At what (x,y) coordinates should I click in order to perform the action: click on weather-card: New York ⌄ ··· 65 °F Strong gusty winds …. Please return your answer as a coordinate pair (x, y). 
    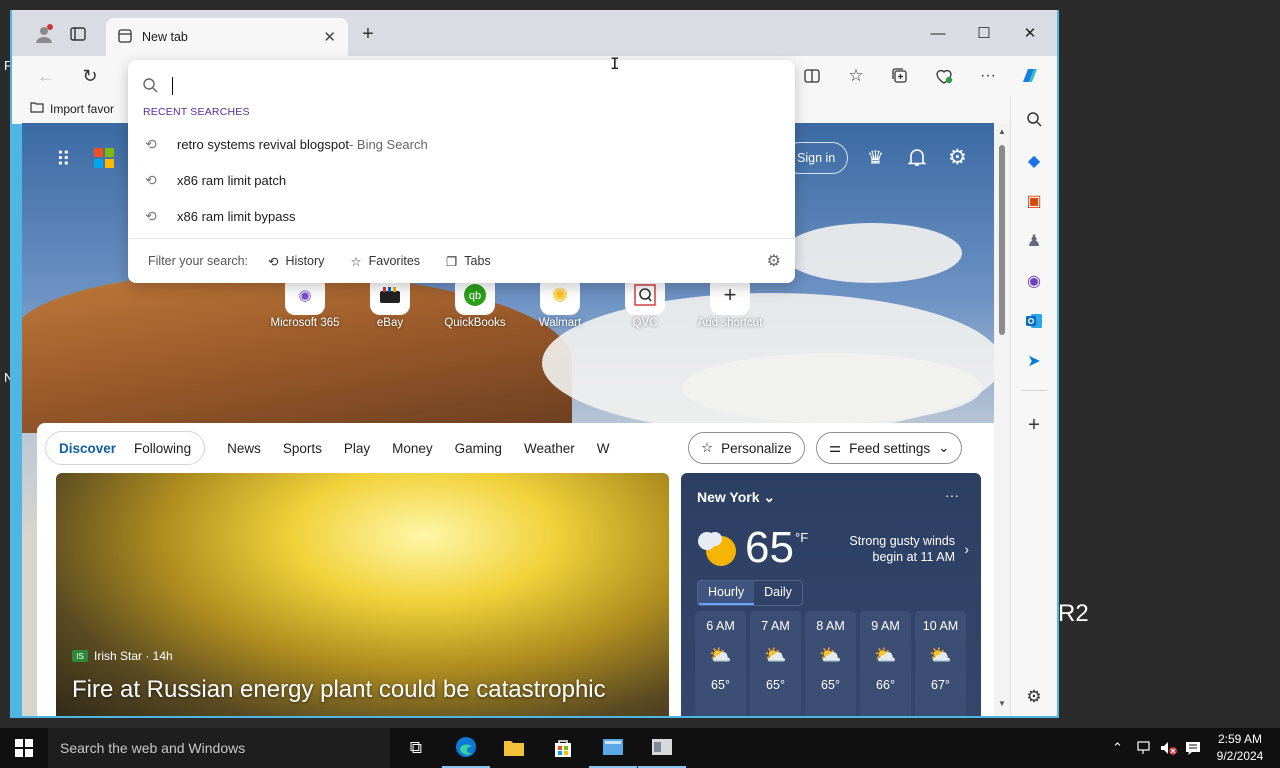
    Looking at the image, I should click on (831, 594).